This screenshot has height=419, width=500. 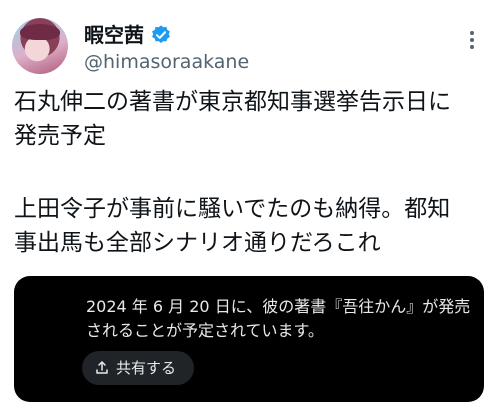 I want to click on share-button: 共有する, so click(x=138, y=368).